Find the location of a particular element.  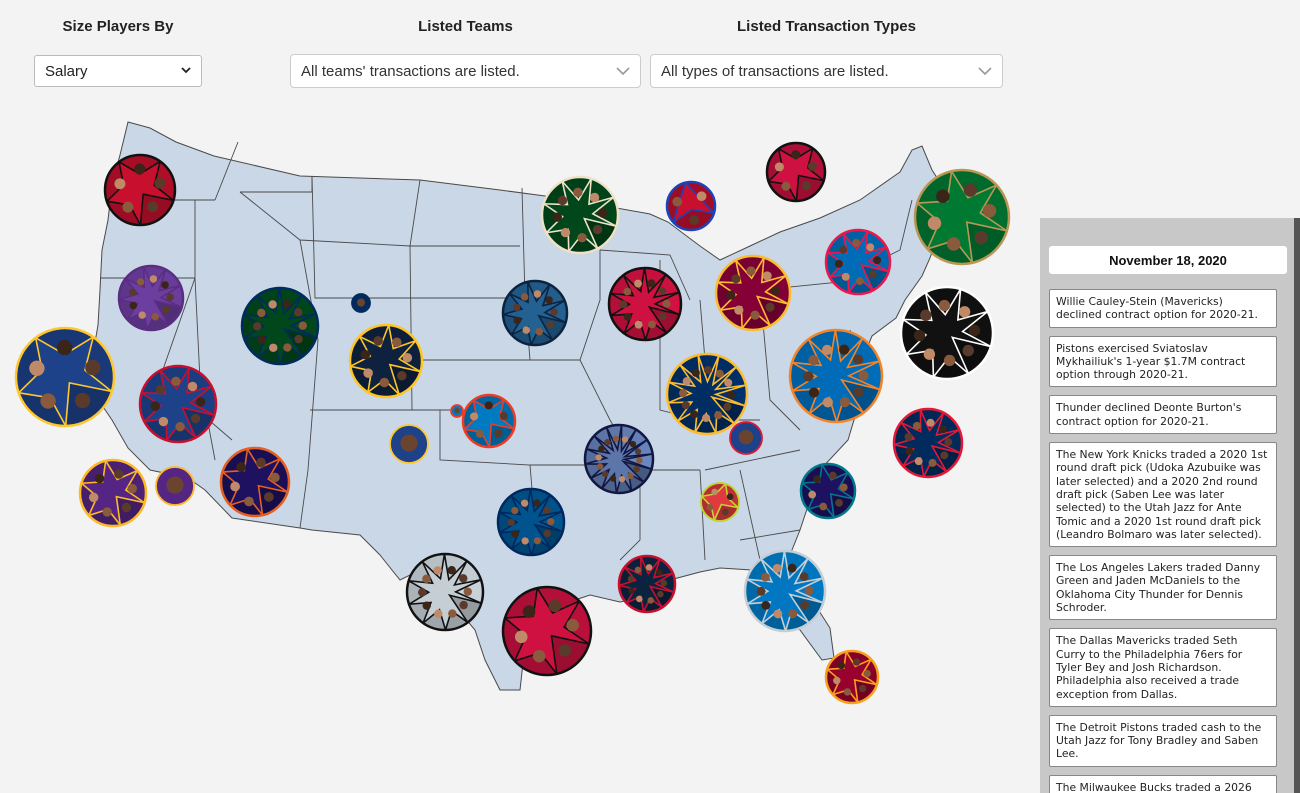

team-bubble-dallas is located at coordinates (531, 522).